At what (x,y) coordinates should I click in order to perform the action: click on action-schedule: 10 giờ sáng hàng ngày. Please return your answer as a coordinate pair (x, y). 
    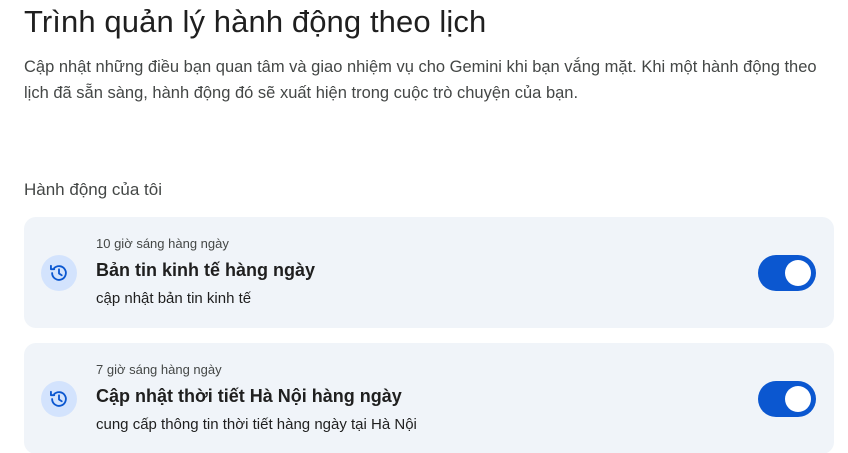
    Looking at the image, I should click on (162, 243).